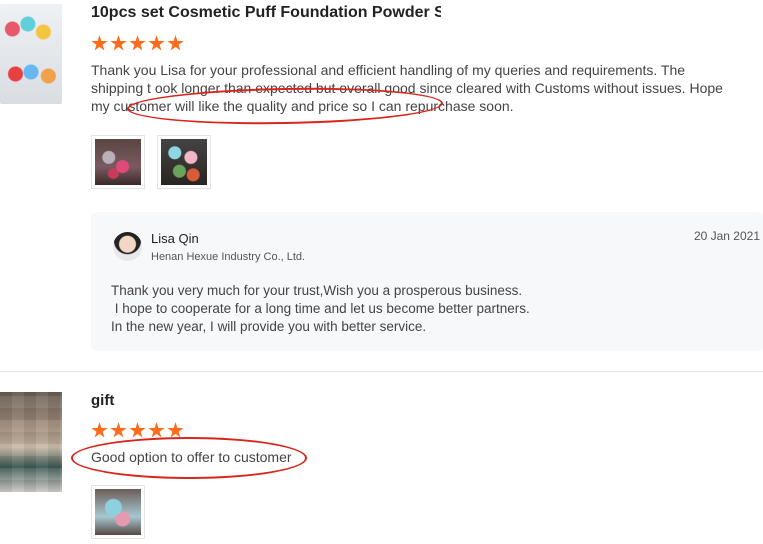  I want to click on review-divider, so click(381, 371).